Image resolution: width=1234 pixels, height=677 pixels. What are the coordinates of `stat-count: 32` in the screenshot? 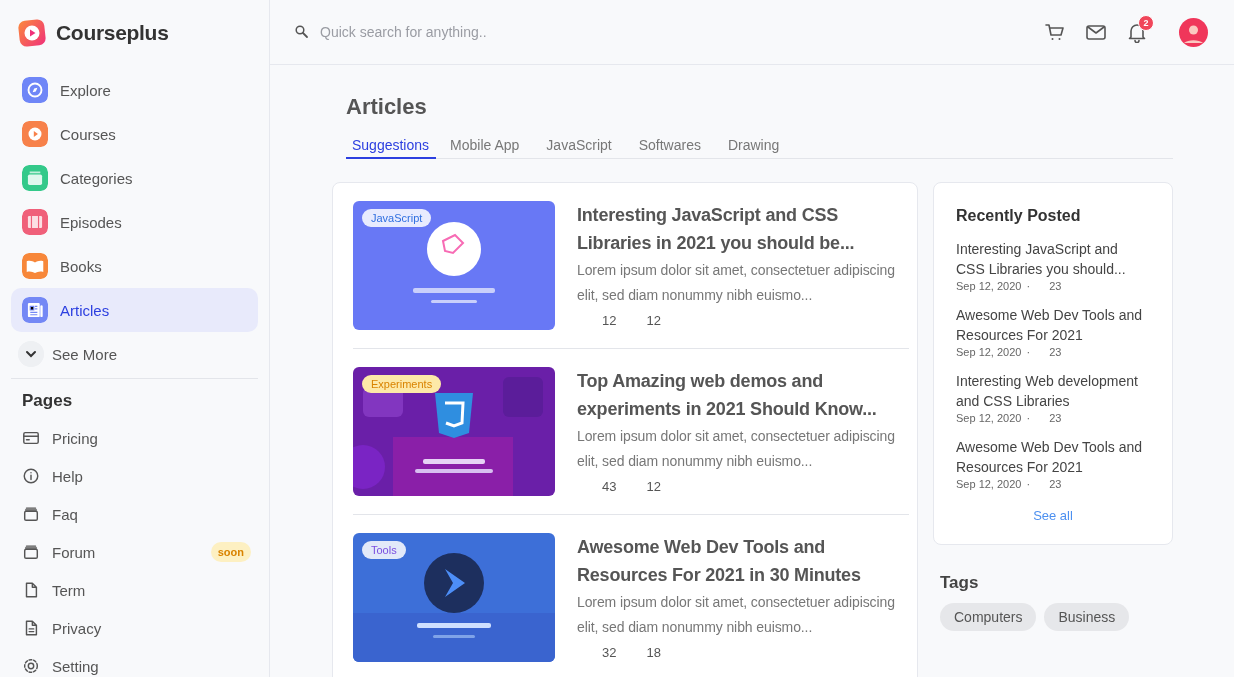 It's located at (609, 652).